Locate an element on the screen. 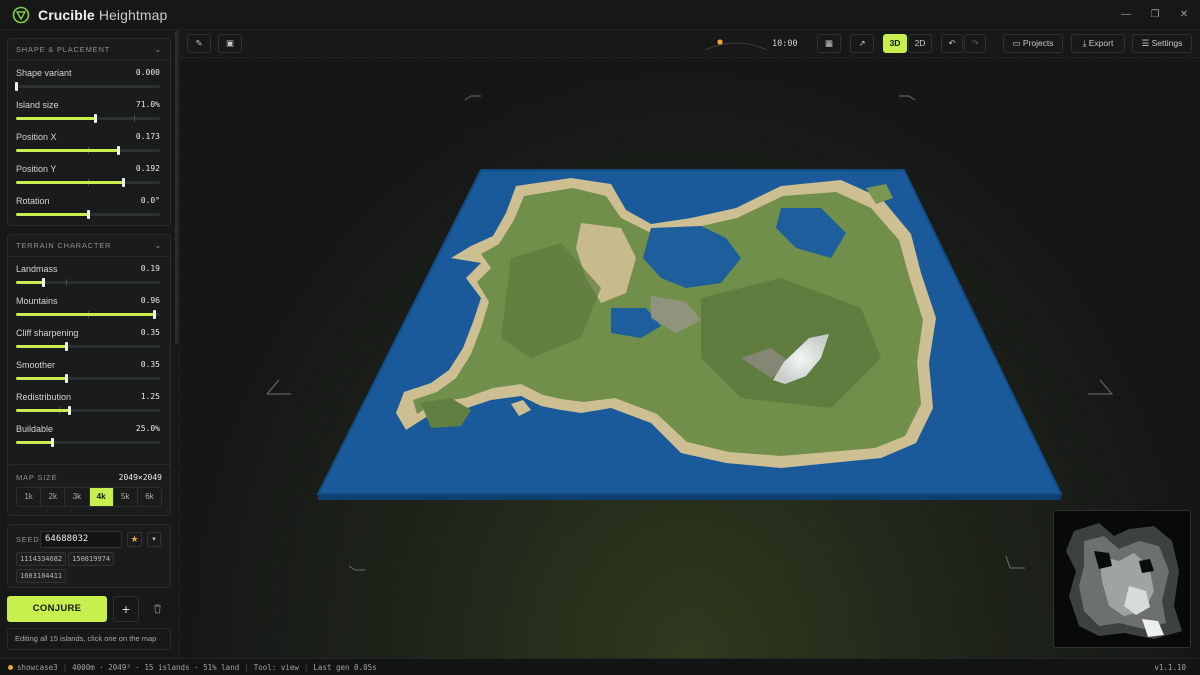 The image size is (1200, 675). slider-island-size: Island size 71.0% is located at coordinates (89, 109).